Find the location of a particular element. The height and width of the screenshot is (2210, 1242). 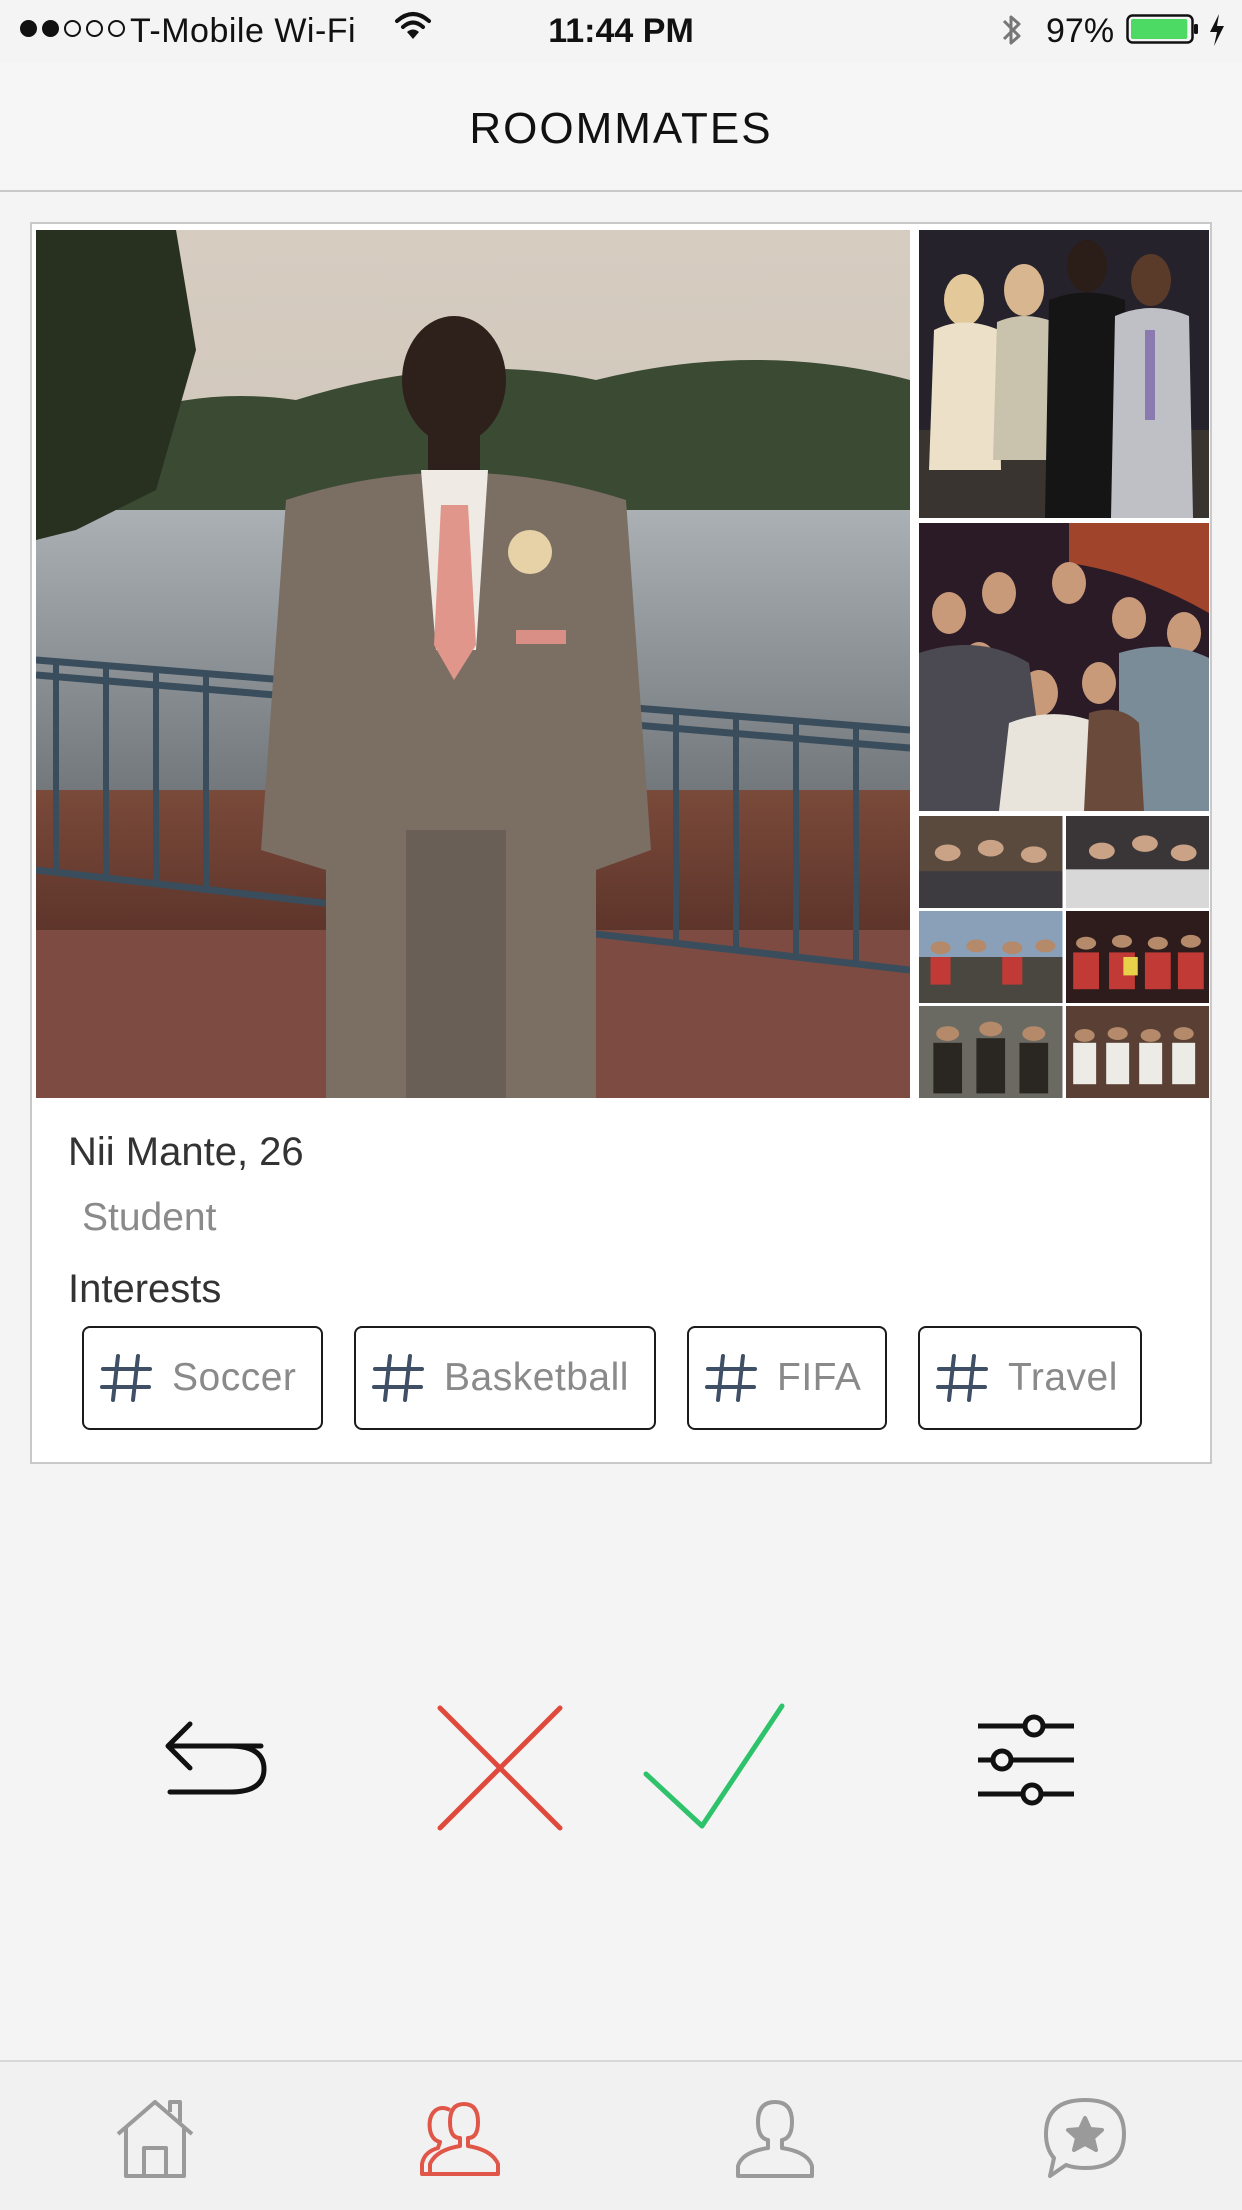

home-icon is located at coordinates (155, 2139).